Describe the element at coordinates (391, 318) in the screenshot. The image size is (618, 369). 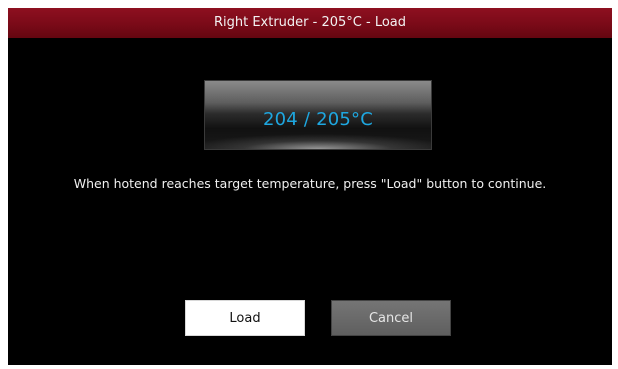
I see `cancel-button: Cancel` at that location.